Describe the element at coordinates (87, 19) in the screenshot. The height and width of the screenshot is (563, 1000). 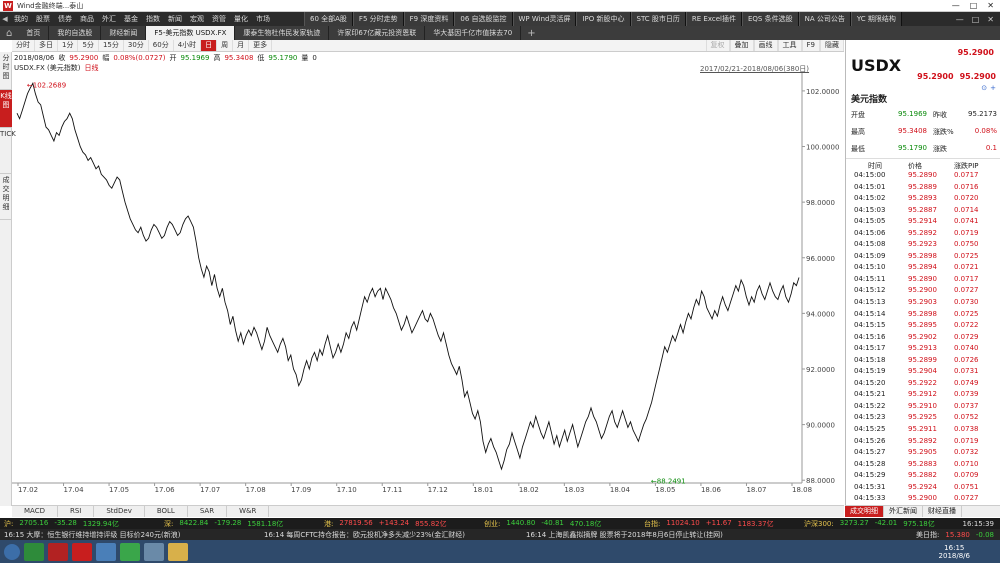
I see `menu-item-commodity: 商品` at that location.